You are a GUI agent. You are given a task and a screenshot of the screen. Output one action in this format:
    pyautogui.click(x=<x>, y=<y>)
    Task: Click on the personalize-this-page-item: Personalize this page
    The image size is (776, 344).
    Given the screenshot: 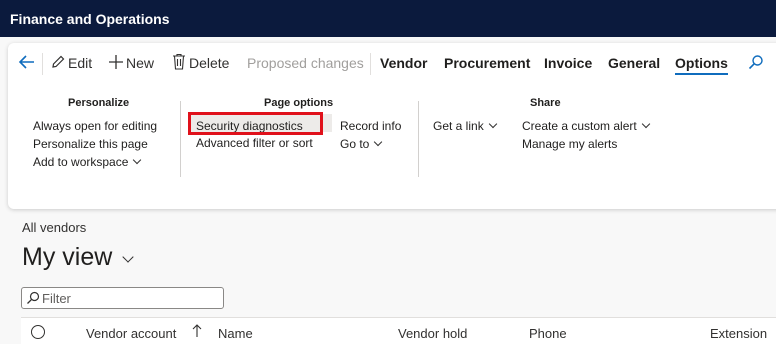 What is the action you would take?
    pyautogui.click(x=90, y=144)
    